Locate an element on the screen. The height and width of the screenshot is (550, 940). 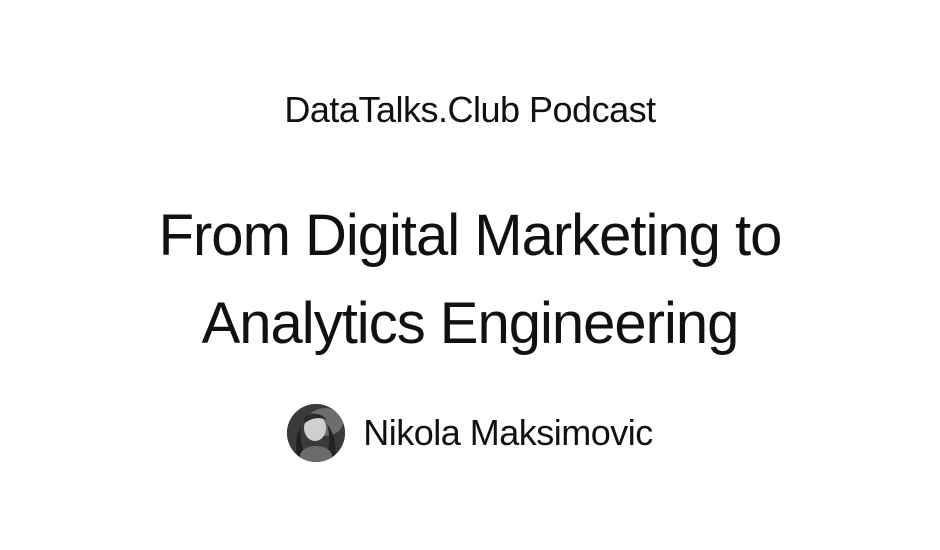
avatar-photo-icon is located at coordinates (316, 433).